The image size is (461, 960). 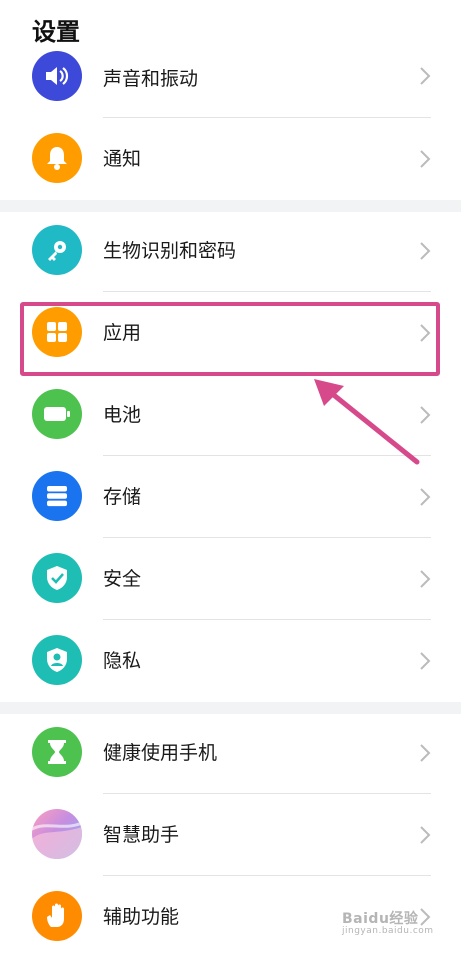 I want to click on watermark-subtext: jingyan.baidu.com, so click(x=388, y=931).